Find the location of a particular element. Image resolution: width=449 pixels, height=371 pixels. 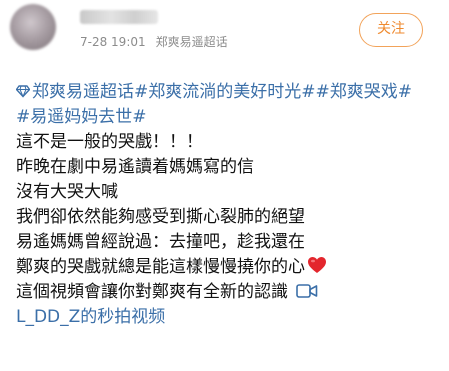

video-link-line: L_DD_Z的秒拍视频 is located at coordinates (228, 317).